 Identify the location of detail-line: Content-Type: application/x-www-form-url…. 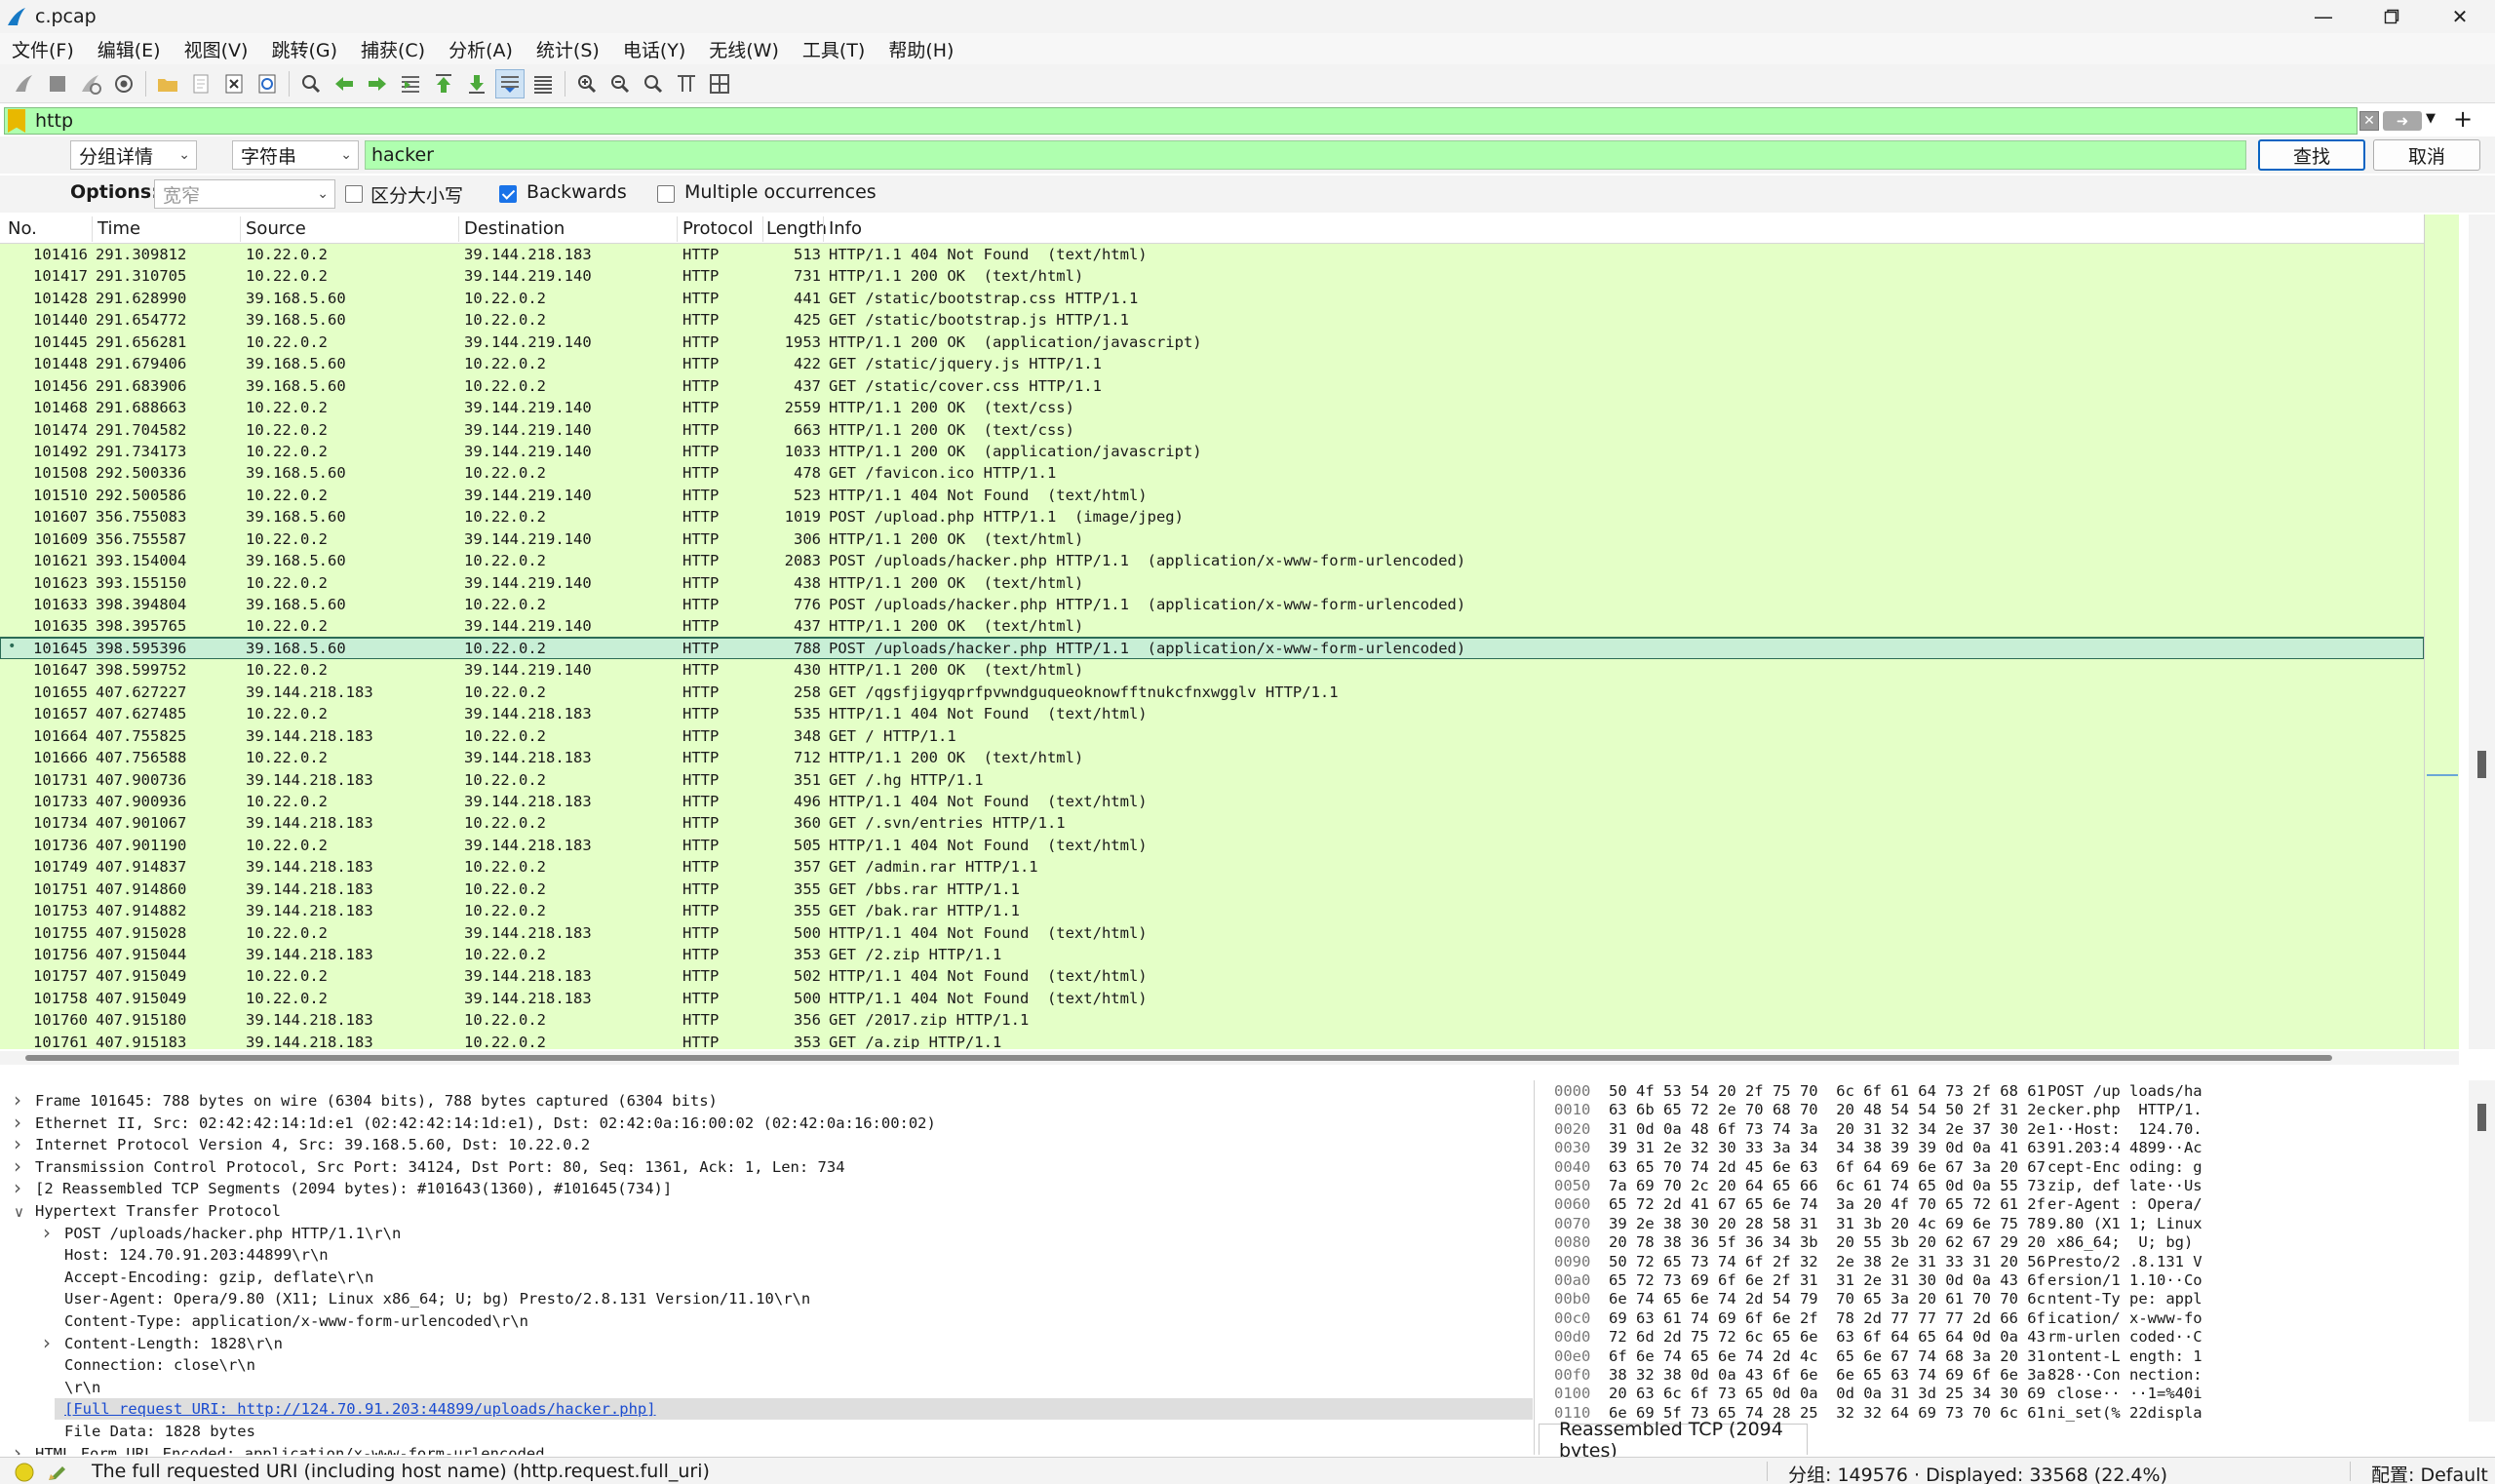
(296, 1321).